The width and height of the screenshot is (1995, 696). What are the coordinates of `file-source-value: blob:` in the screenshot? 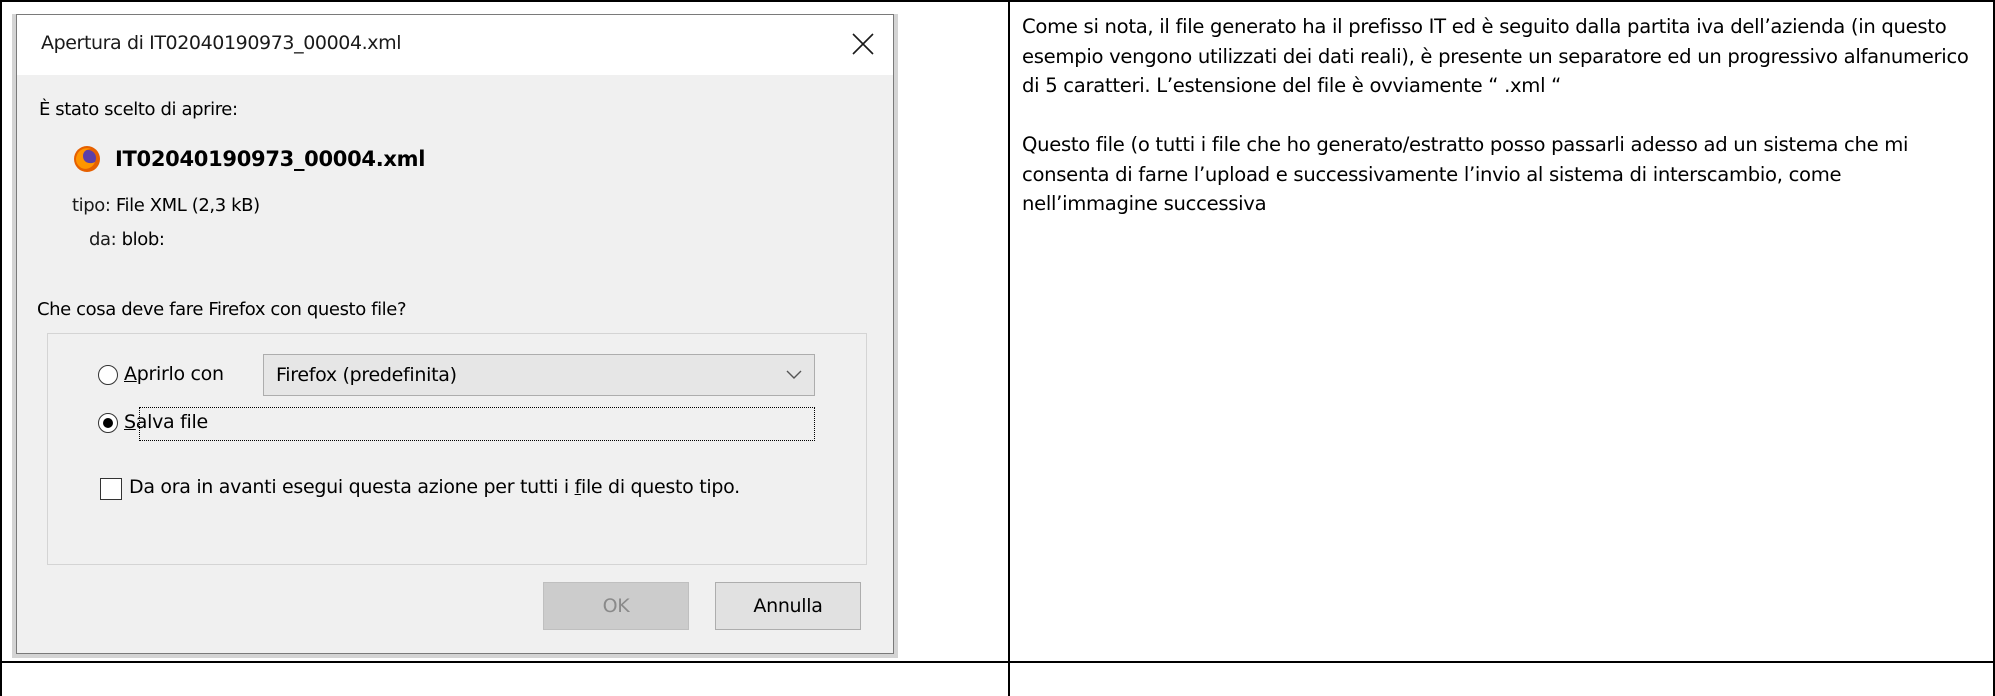 It's located at (143, 239).